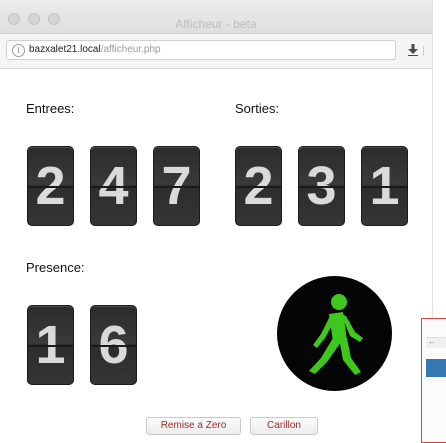  I want to click on background-window-fragment: ←, so click(433, 380).